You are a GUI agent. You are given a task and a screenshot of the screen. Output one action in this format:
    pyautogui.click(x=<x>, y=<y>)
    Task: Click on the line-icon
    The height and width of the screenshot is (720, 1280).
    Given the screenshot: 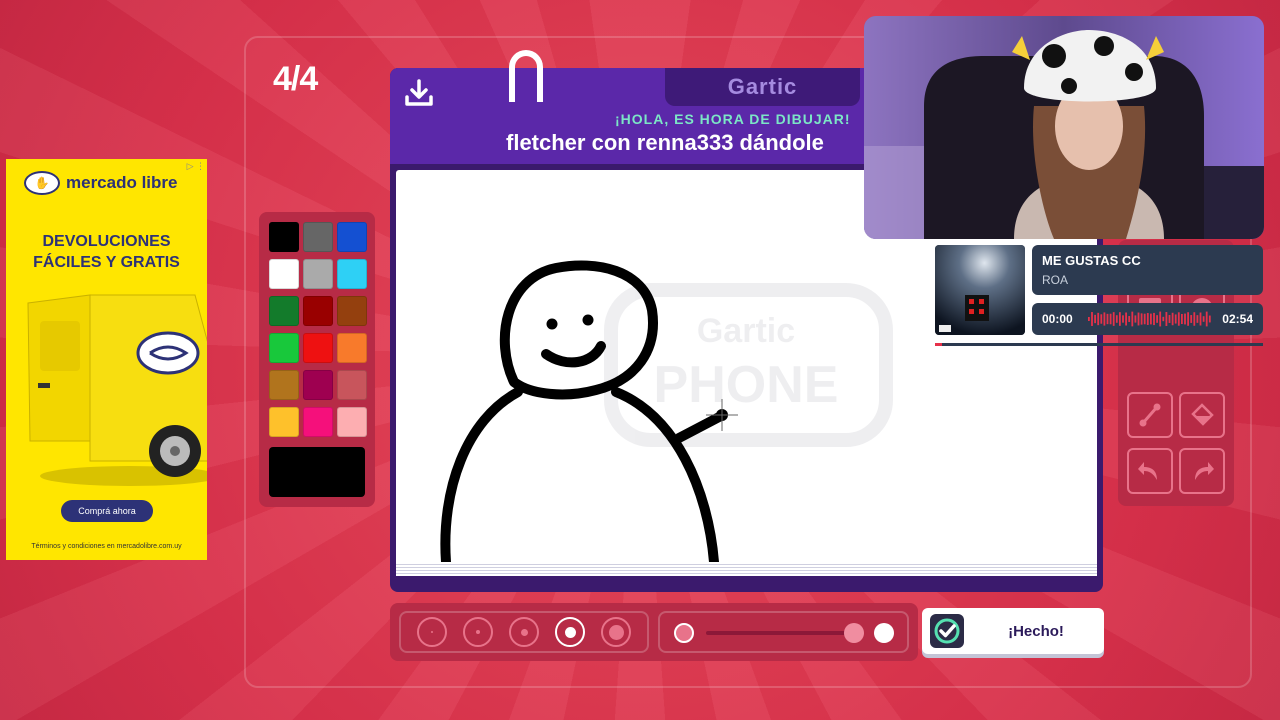 What is the action you would take?
    pyautogui.click(x=1150, y=415)
    